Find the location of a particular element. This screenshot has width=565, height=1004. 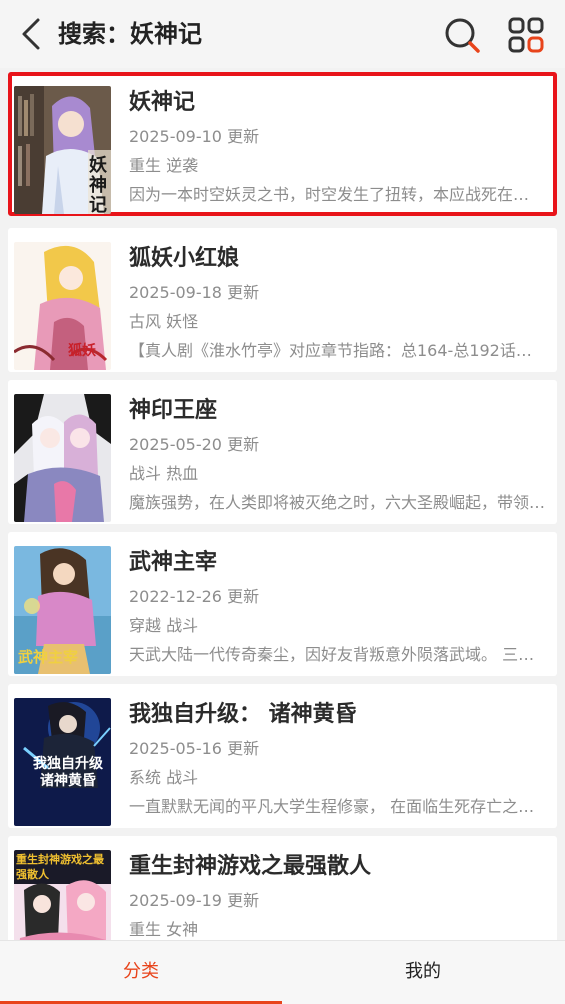

result-tags: 重生 女神 is located at coordinates (164, 929).